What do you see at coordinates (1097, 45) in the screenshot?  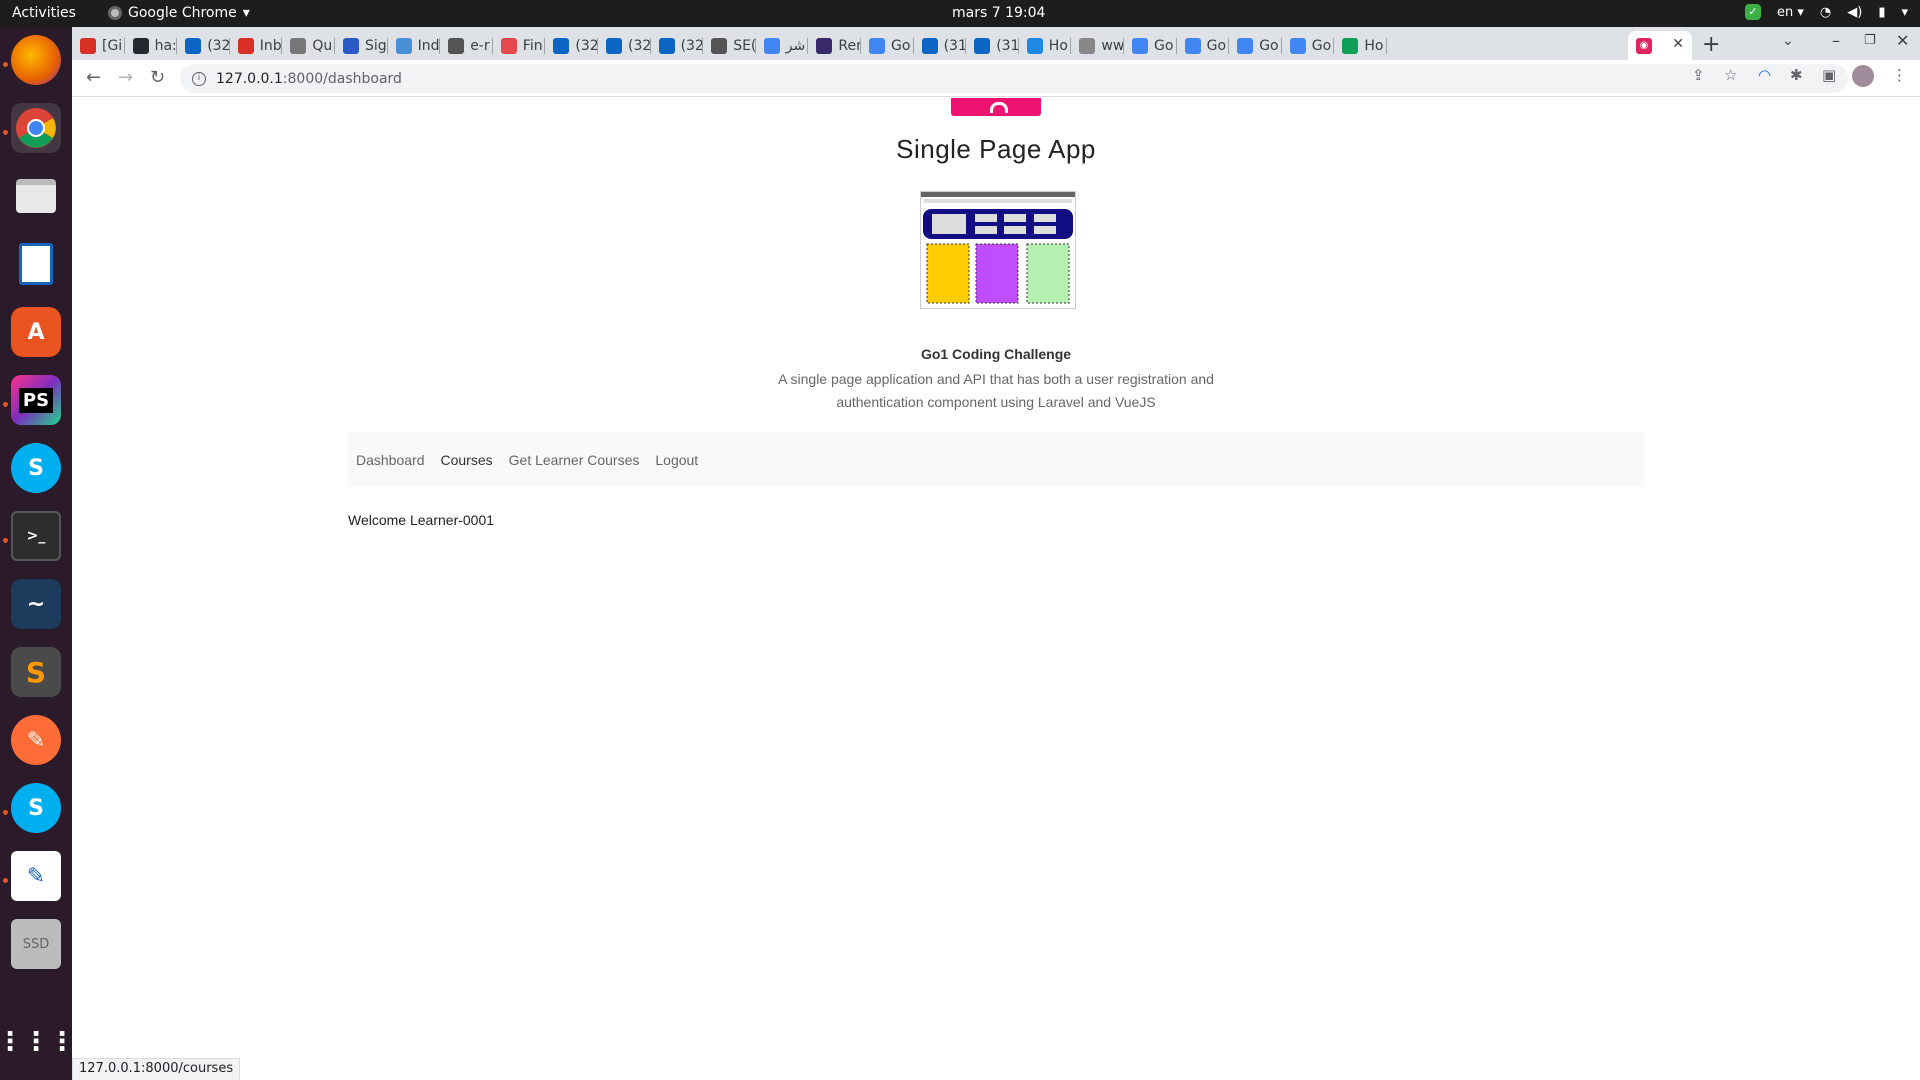 I see `browser-tab: ww` at bounding box center [1097, 45].